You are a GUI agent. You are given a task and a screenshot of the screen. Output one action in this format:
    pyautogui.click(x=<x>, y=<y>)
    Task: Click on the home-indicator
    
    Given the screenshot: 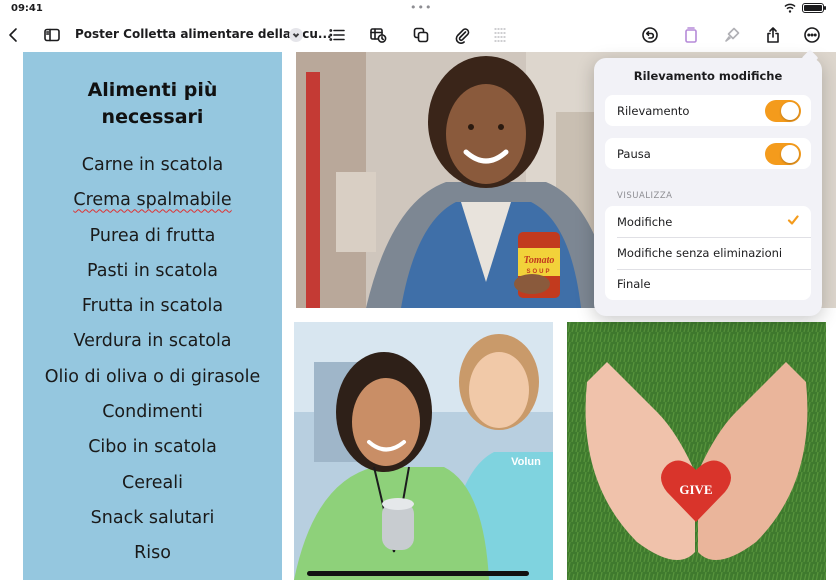 What is the action you would take?
    pyautogui.click(x=418, y=573)
    